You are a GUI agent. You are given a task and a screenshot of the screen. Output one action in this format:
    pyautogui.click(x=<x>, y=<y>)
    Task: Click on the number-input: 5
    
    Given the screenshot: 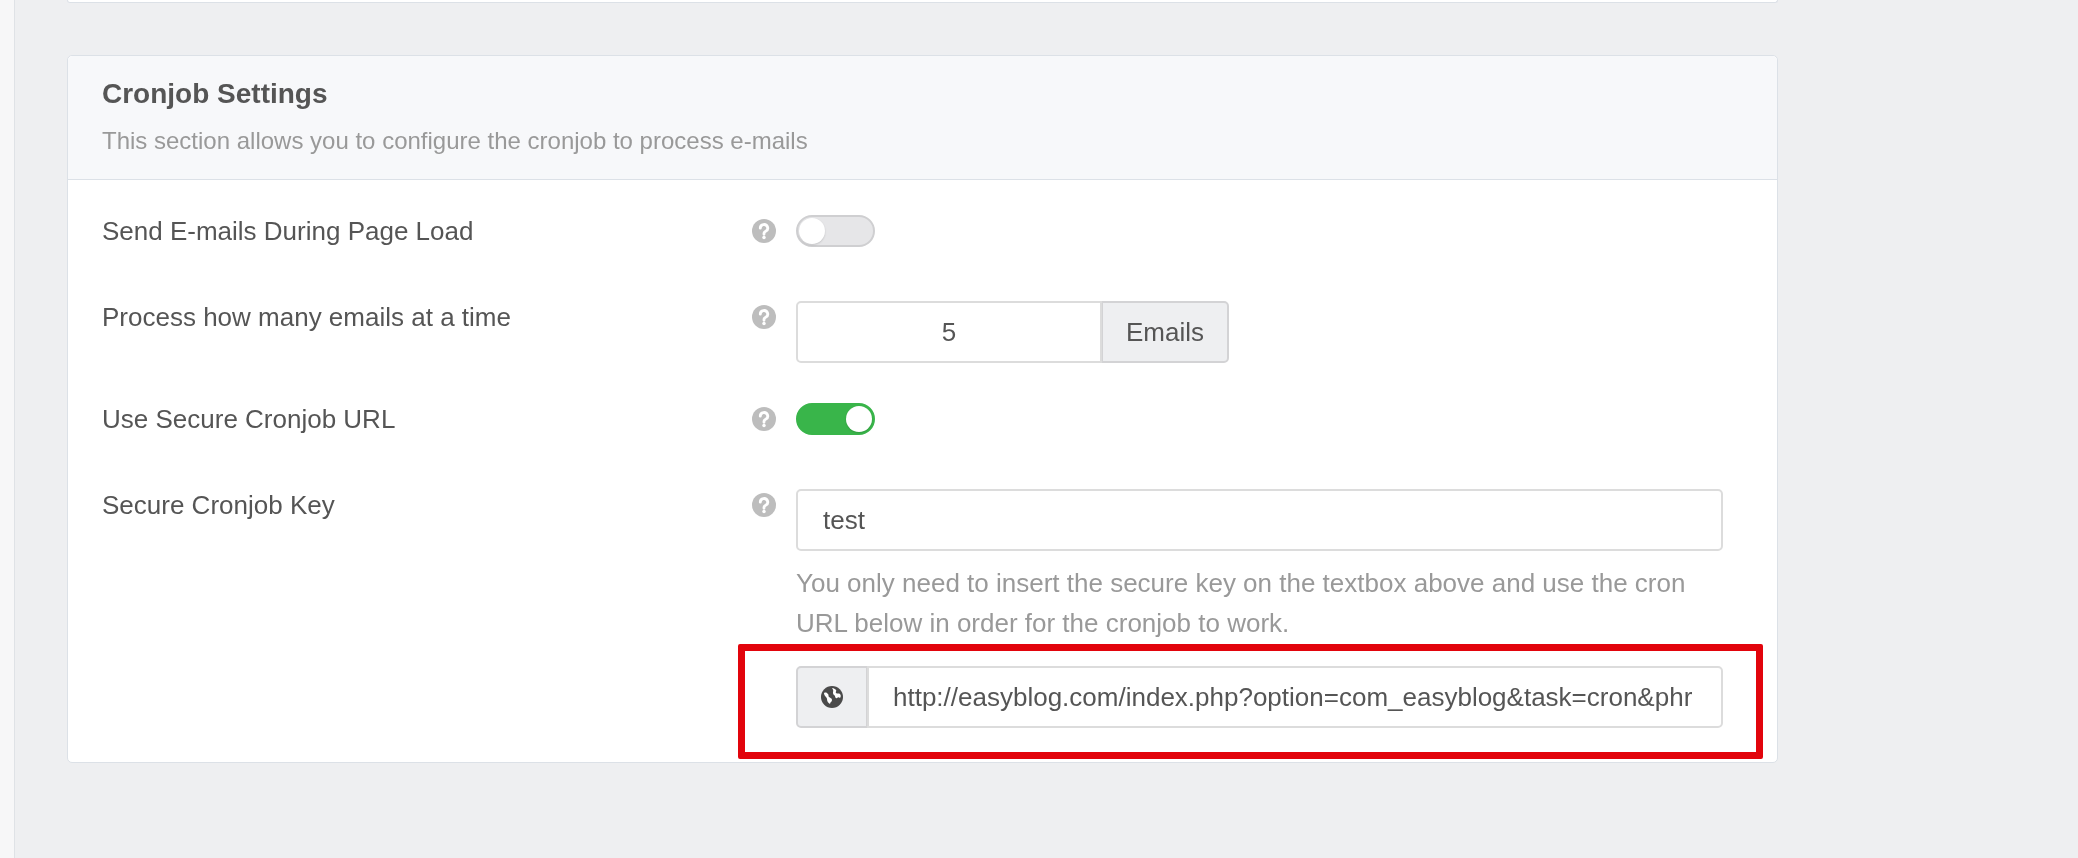 What is the action you would take?
    pyautogui.click(x=949, y=332)
    